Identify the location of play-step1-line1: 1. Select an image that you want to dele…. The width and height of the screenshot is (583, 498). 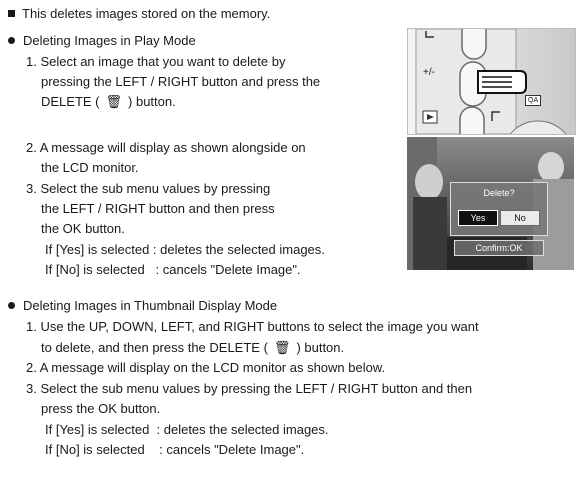
(156, 61).